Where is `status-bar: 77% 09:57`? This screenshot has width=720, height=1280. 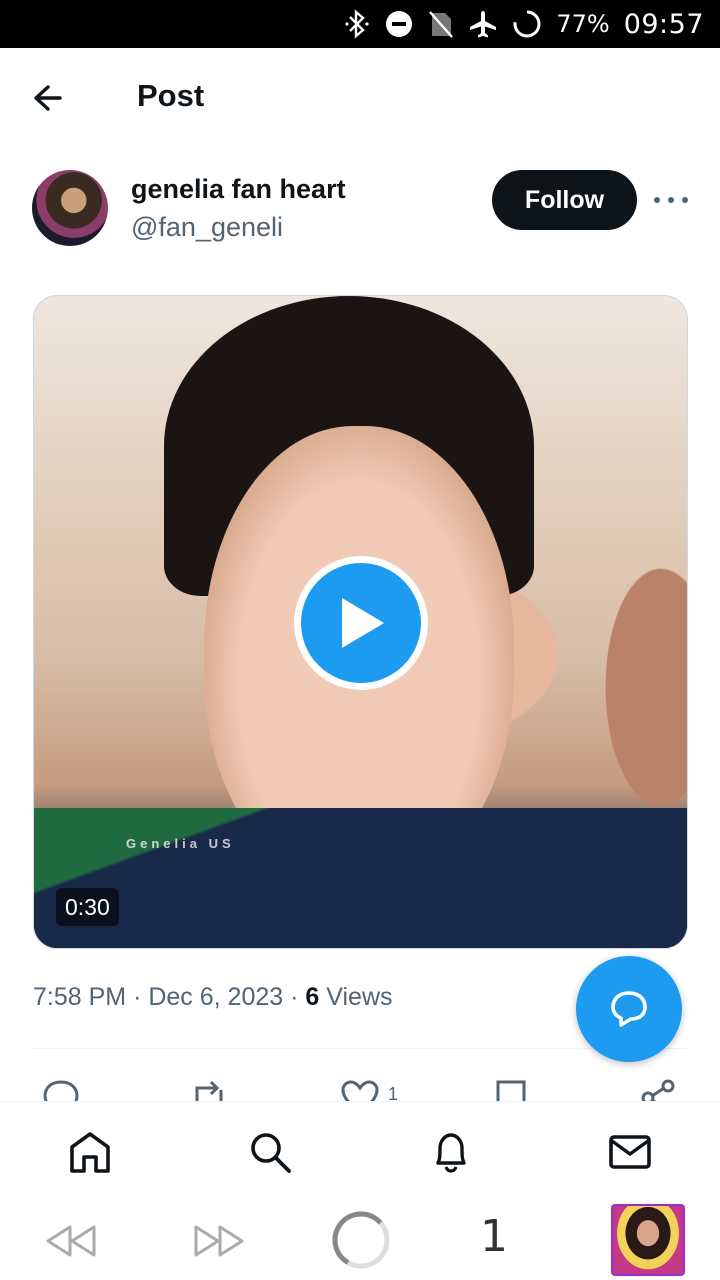 status-bar: 77% 09:57 is located at coordinates (360, 24).